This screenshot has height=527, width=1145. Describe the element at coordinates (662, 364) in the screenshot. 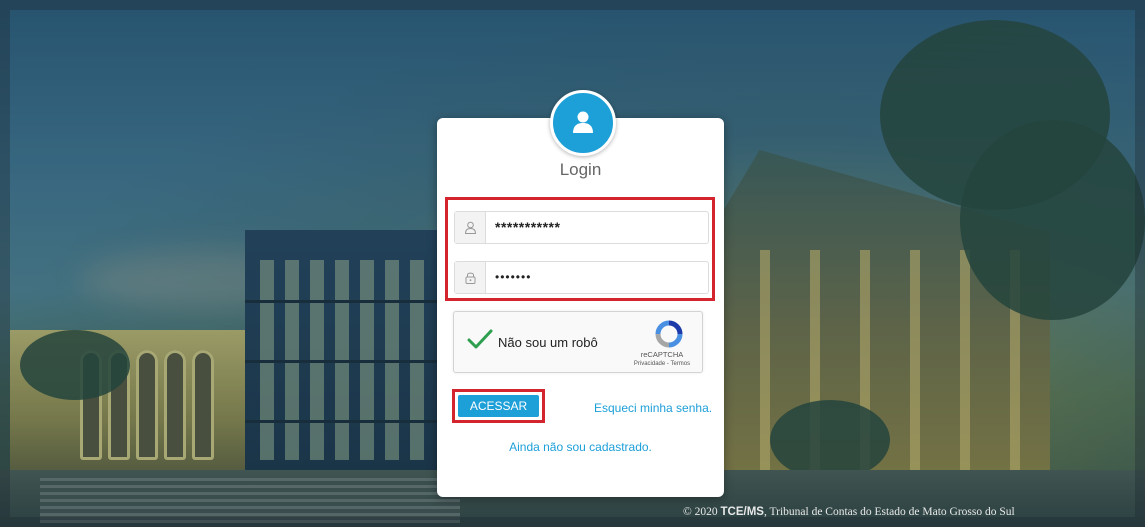

I see `recaptcha-links: Privacidade - Termos` at that location.